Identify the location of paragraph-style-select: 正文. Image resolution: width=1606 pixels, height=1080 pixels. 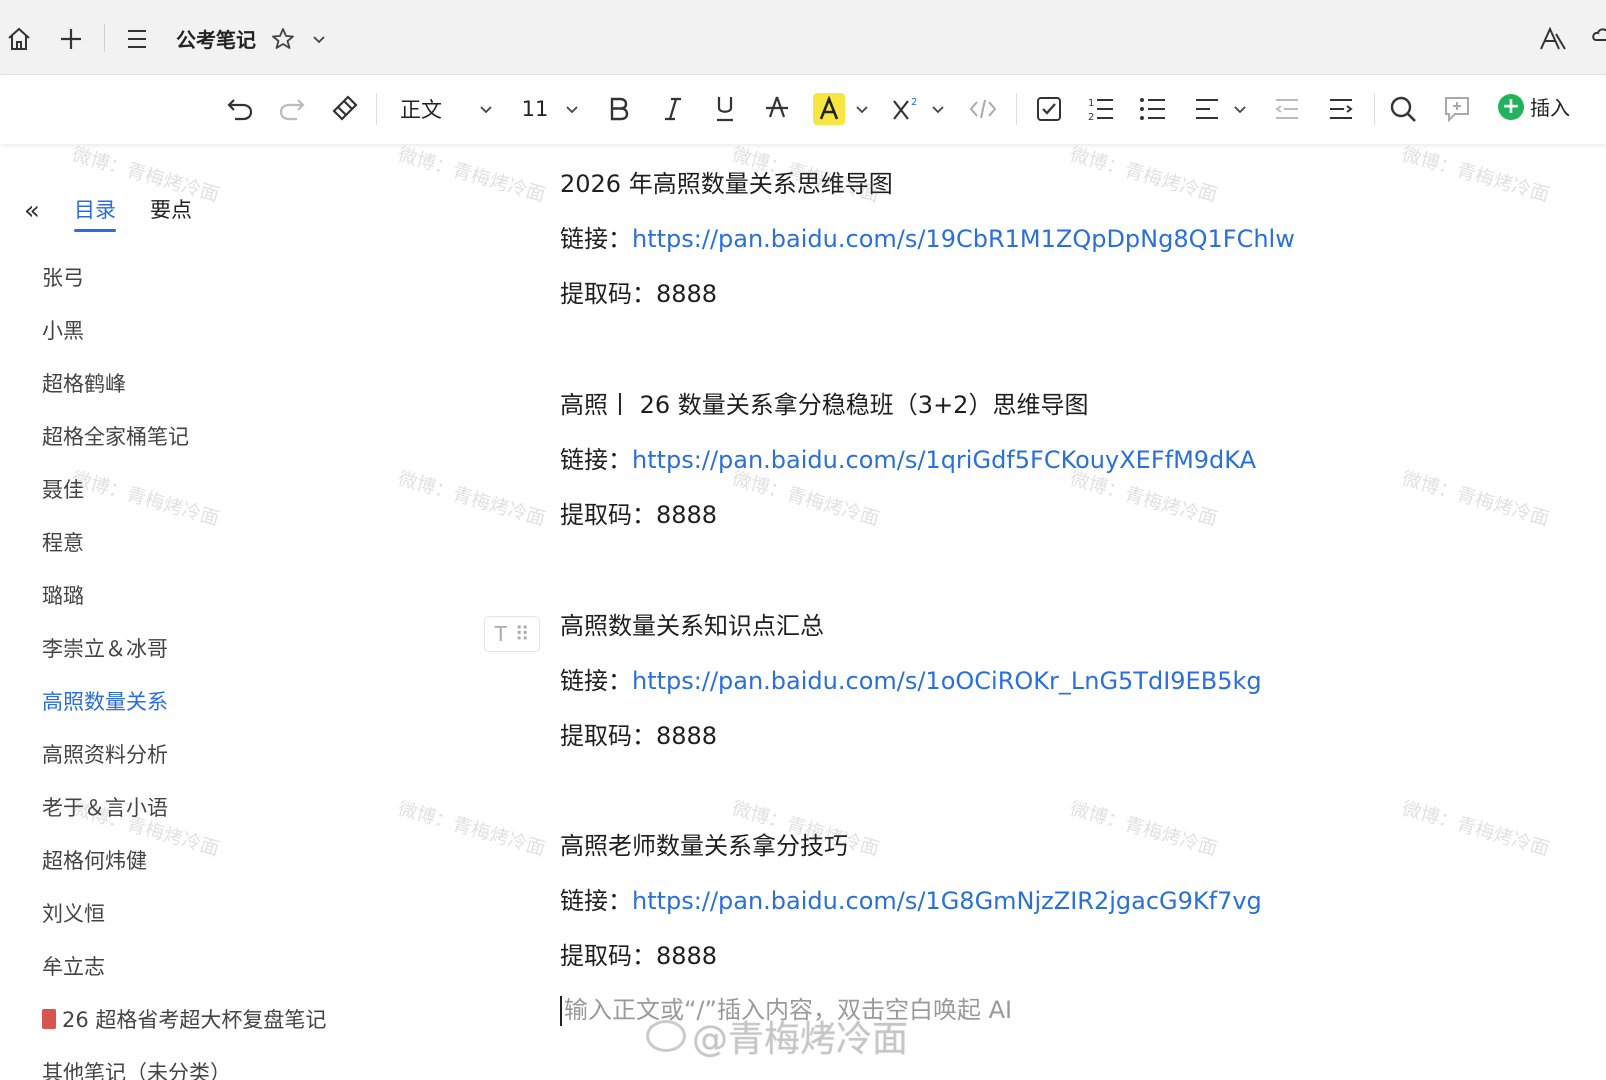
(421, 109).